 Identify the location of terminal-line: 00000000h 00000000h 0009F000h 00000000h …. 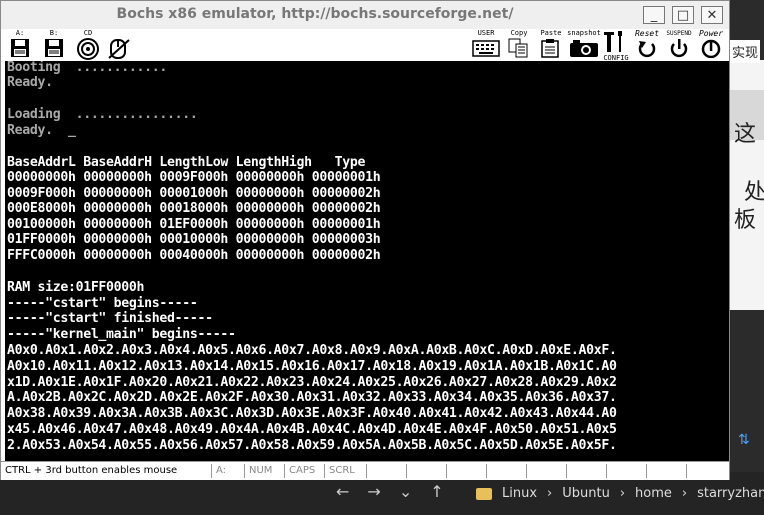
(194, 177).